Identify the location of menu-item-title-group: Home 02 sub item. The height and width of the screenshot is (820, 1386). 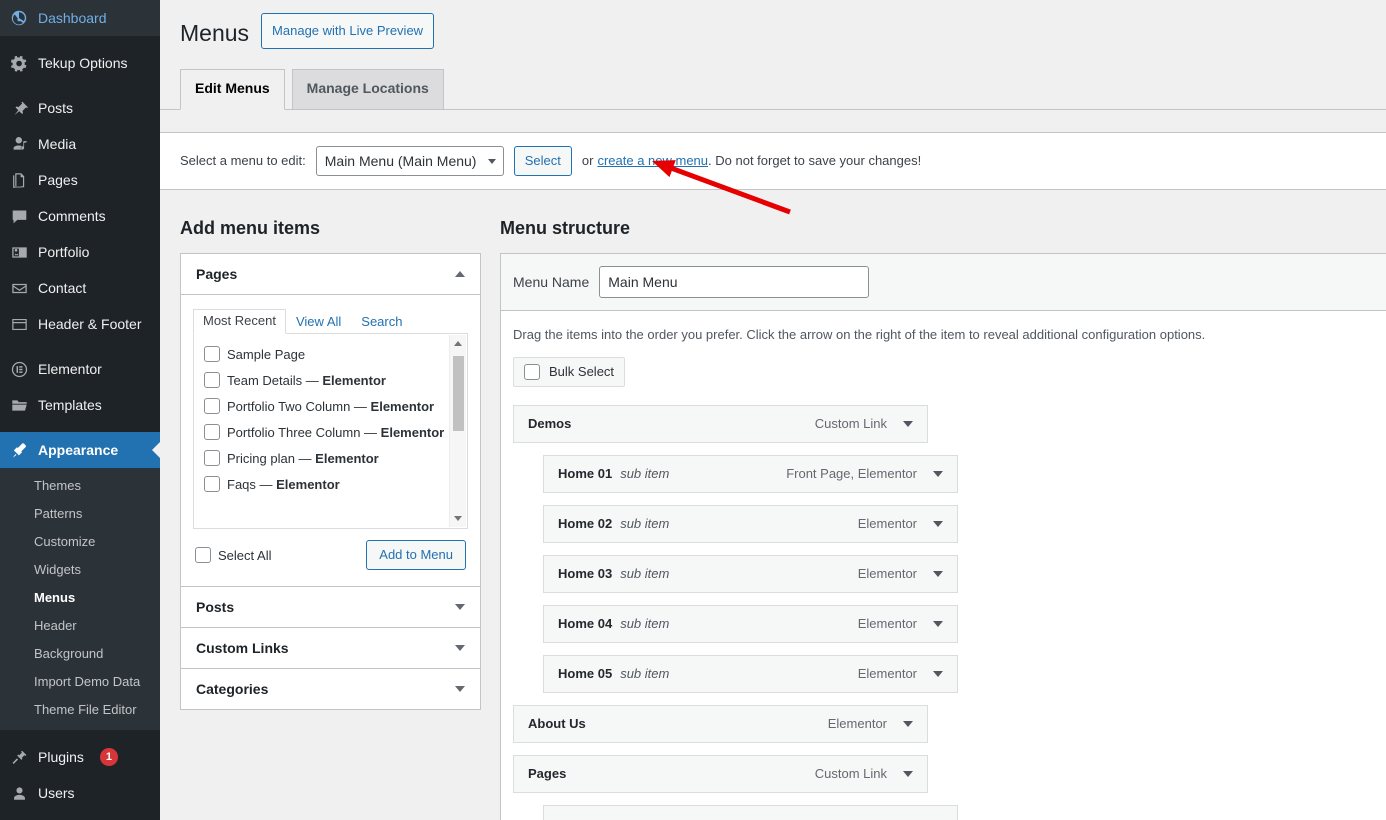
(613, 523).